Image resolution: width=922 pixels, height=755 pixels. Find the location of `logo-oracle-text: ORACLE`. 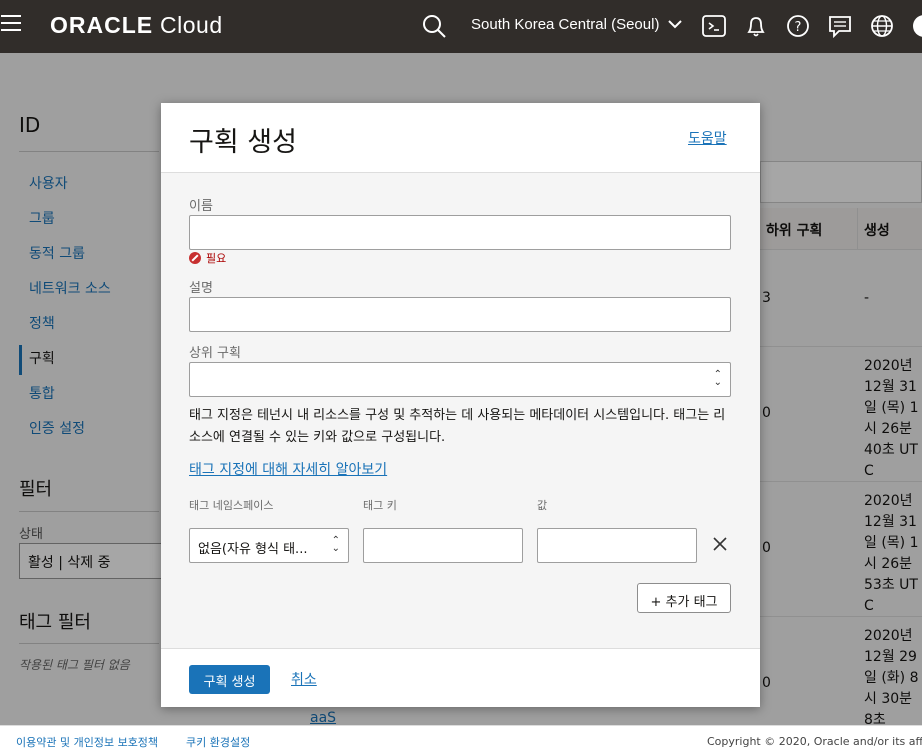

logo-oracle-text: ORACLE is located at coordinates (102, 25).